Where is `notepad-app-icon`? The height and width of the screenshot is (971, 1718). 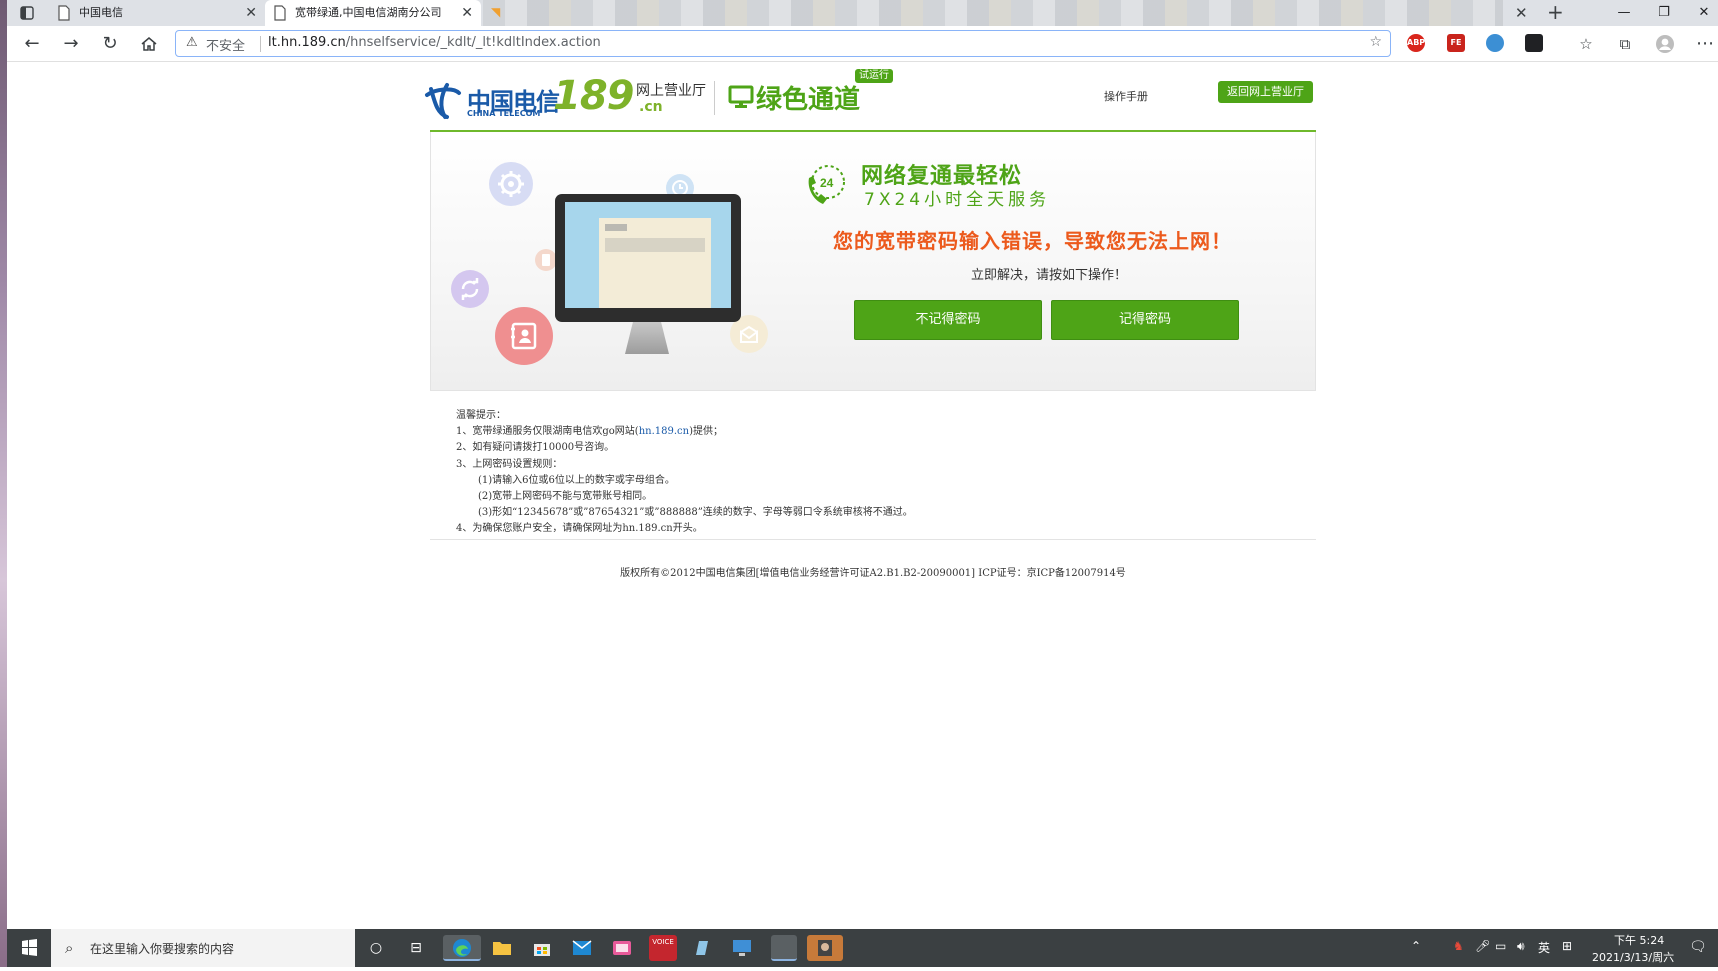
notepad-app-icon is located at coordinates (702, 948).